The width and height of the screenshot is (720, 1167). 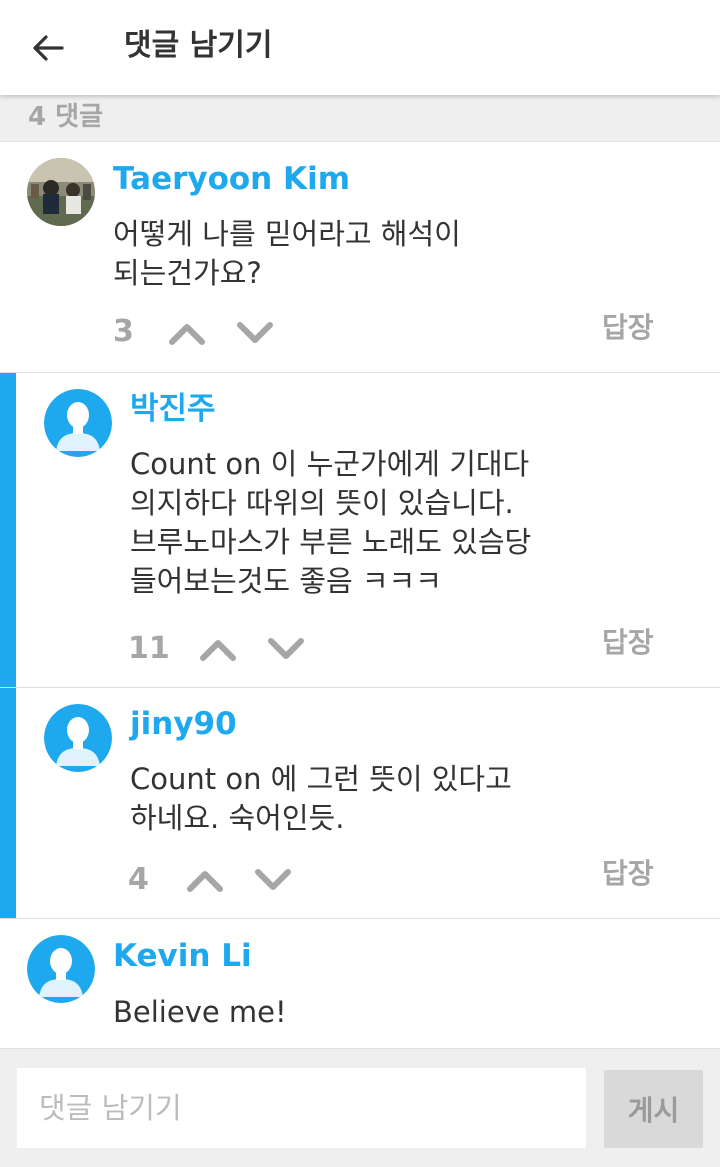 I want to click on back-button, so click(x=48, y=48).